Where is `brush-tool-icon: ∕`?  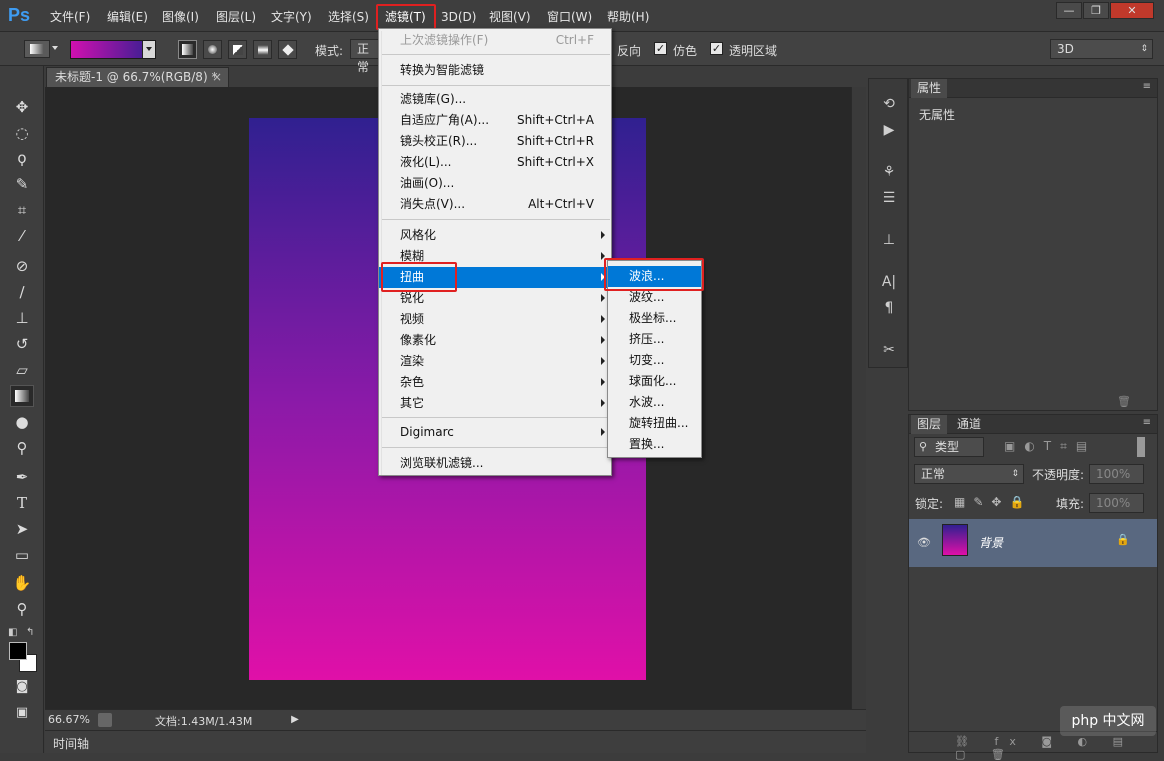
brush-tool-icon: ∕ is located at coordinates (22, 292).